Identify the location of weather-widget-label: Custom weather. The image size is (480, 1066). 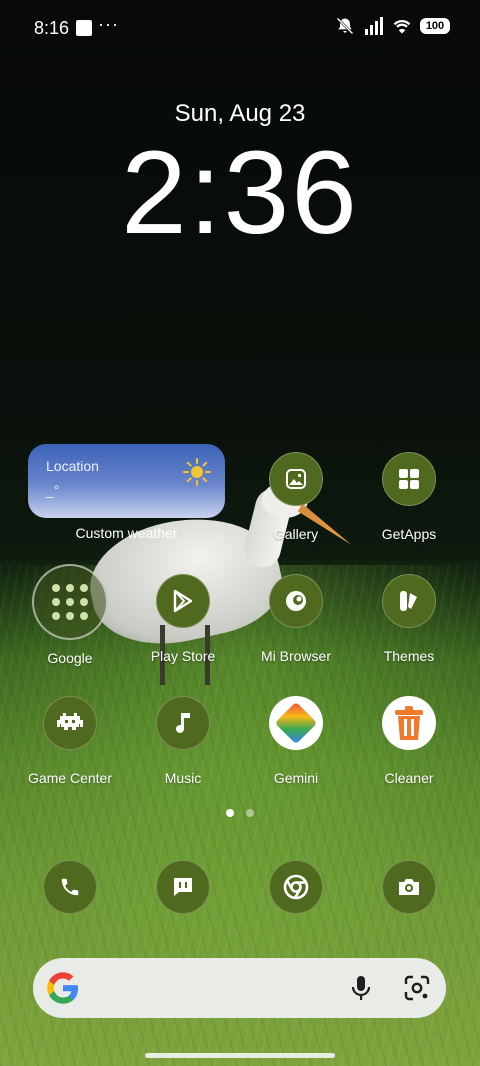
(126, 533).